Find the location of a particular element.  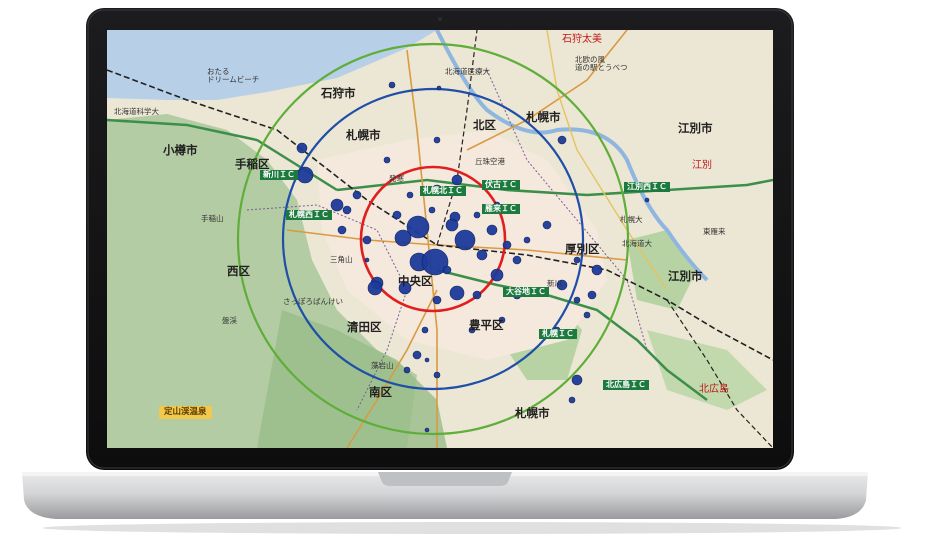

map-place-label: 北広島ＩＣ is located at coordinates (626, 385).